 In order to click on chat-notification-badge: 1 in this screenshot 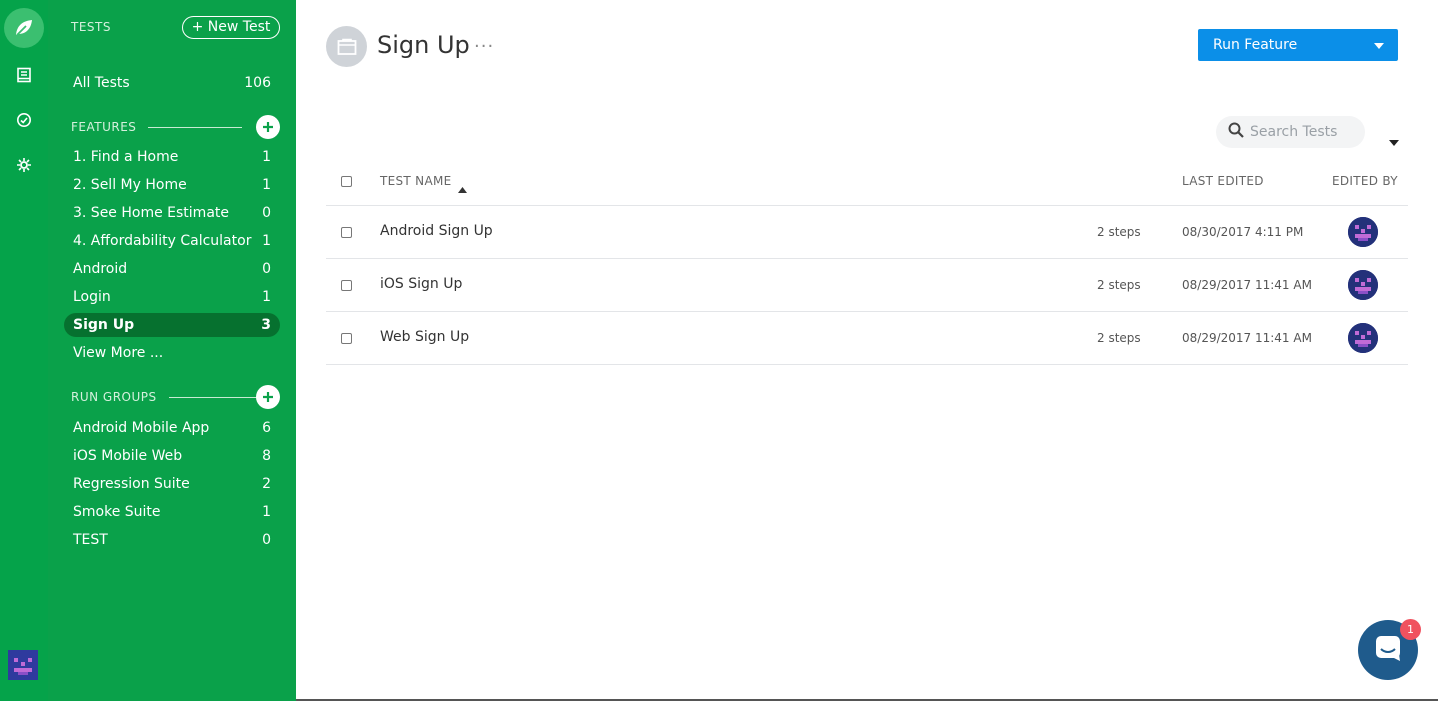, I will do `click(1410, 629)`.